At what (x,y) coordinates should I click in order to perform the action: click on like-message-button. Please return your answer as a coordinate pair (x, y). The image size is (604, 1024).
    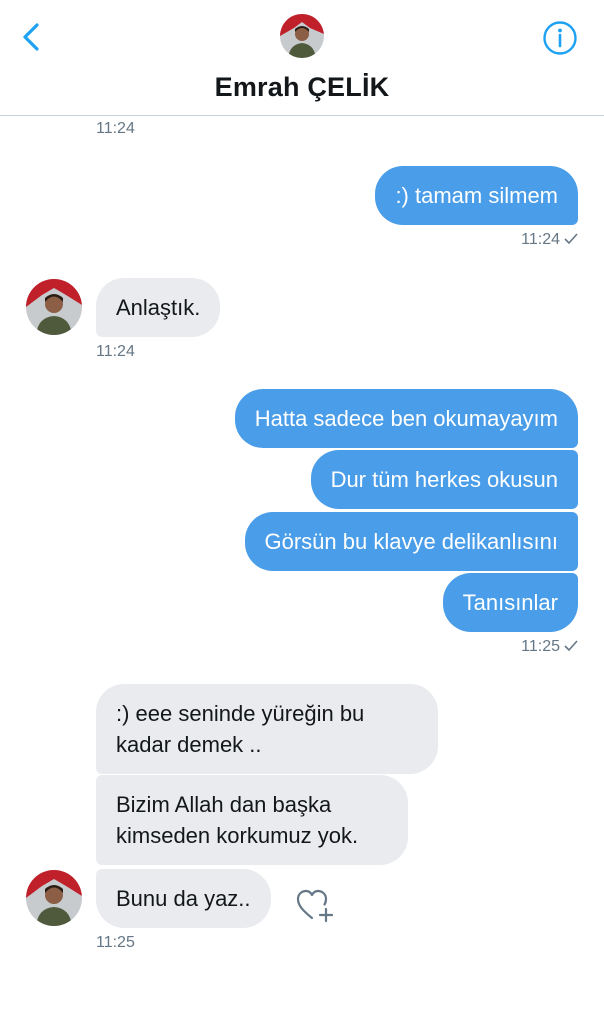
    Looking at the image, I should click on (316, 906).